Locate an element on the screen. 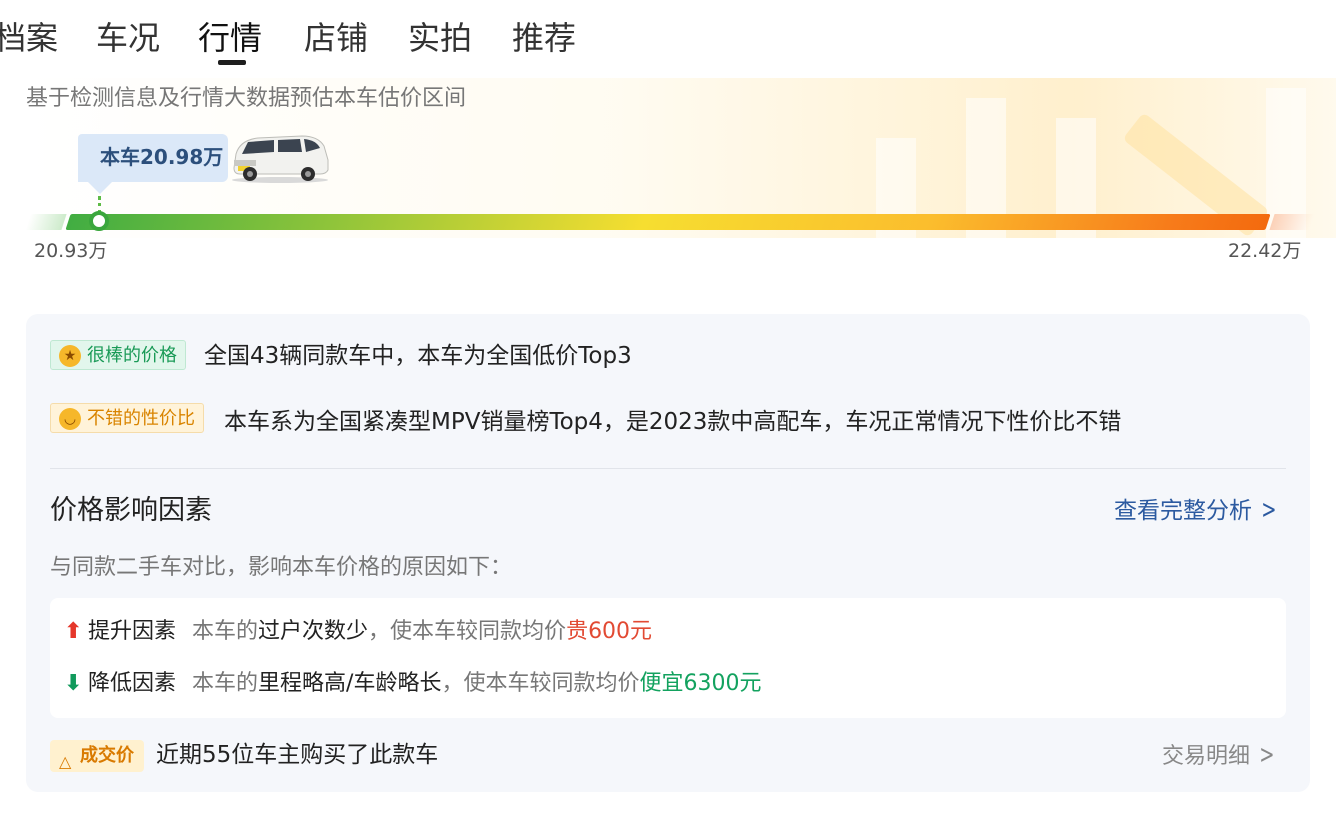 The image size is (1336, 818). this-car-price-callout: 本车20.98万 is located at coordinates (153, 164).